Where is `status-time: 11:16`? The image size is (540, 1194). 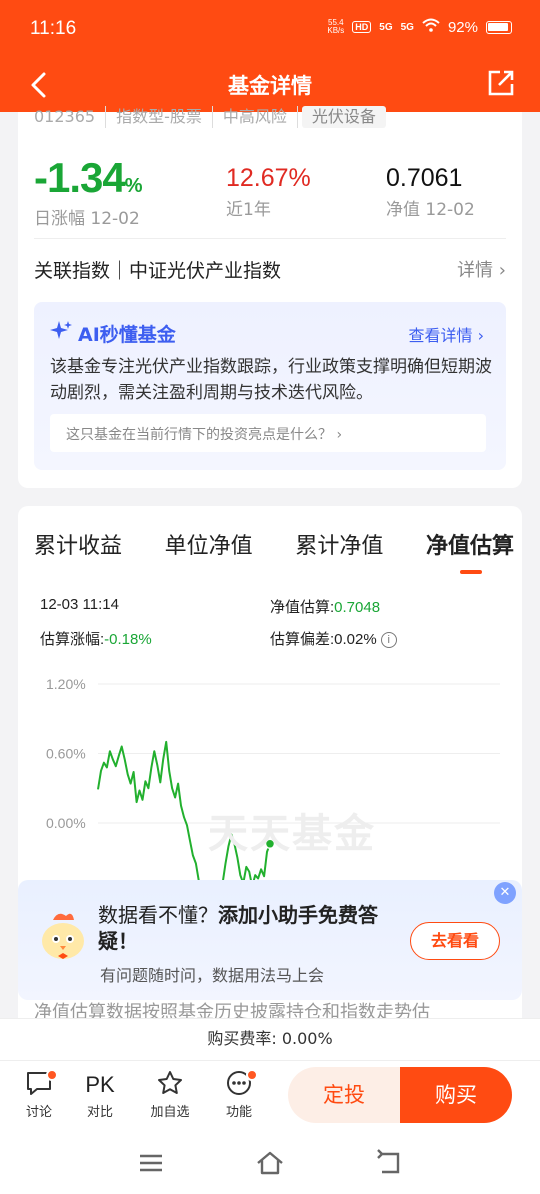
status-time: 11:16 is located at coordinates (53, 28).